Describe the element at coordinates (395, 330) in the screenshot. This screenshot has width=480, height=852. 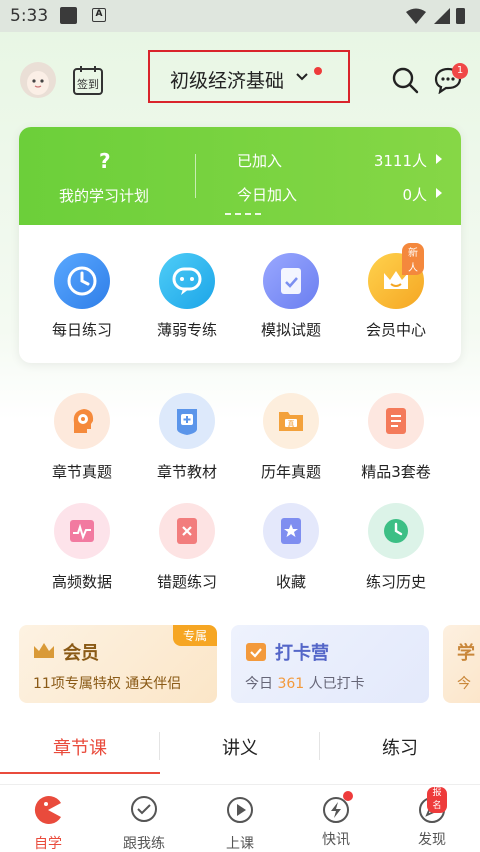
I see `quick-label: 会员中心` at that location.